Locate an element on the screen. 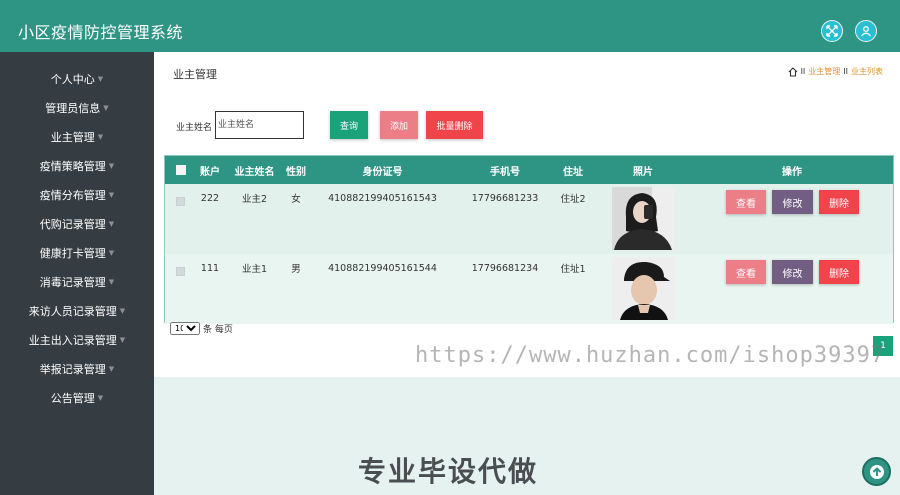 The height and width of the screenshot is (495, 900). user-button is located at coordinates (866, 31).